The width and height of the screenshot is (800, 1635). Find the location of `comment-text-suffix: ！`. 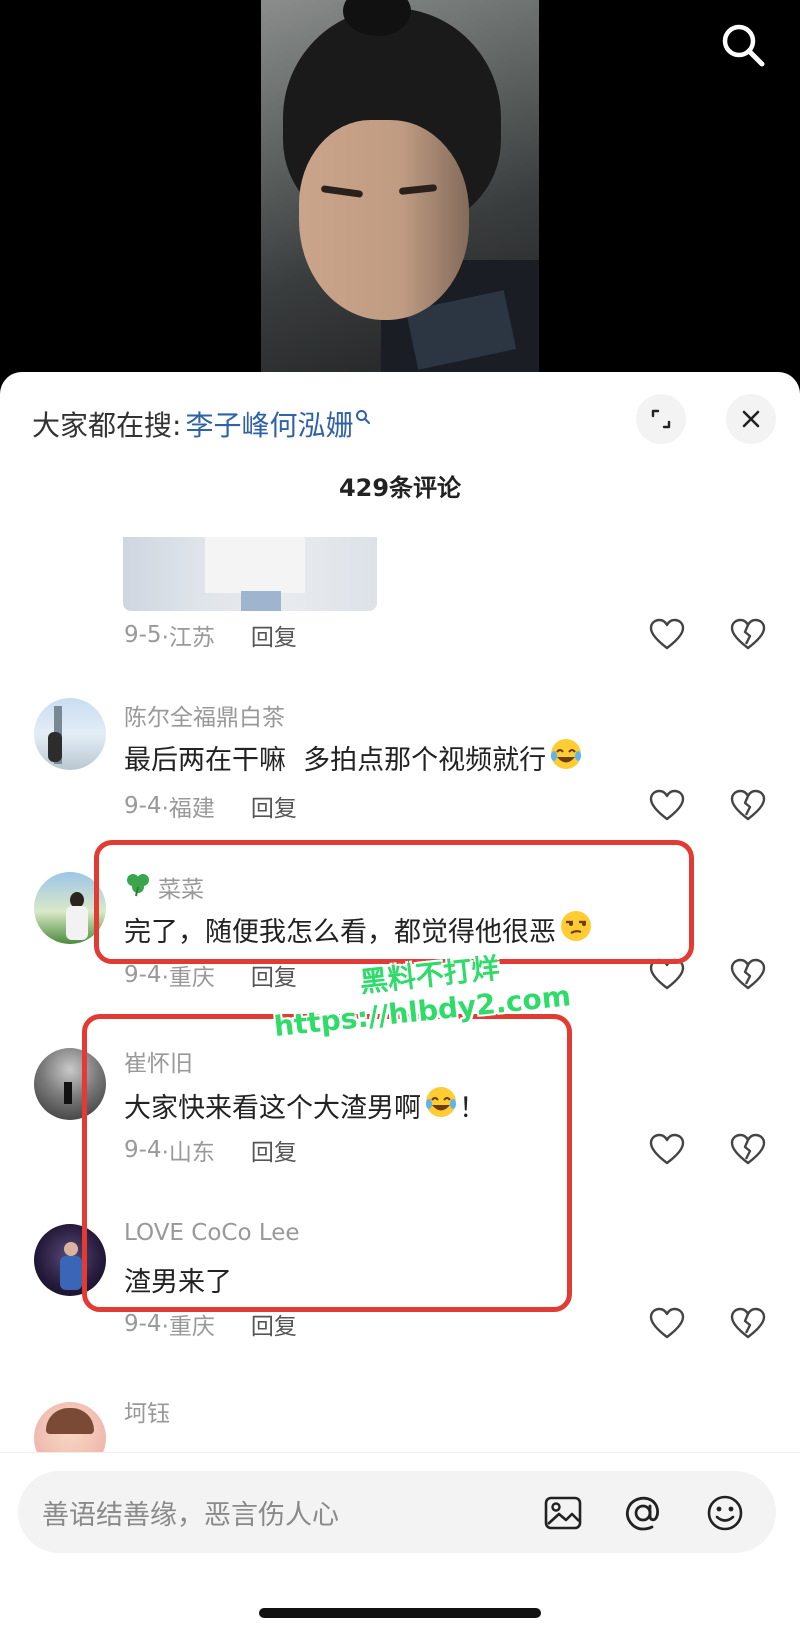

comment-text-suffix: ！ is located at coordinates (472, 1108).